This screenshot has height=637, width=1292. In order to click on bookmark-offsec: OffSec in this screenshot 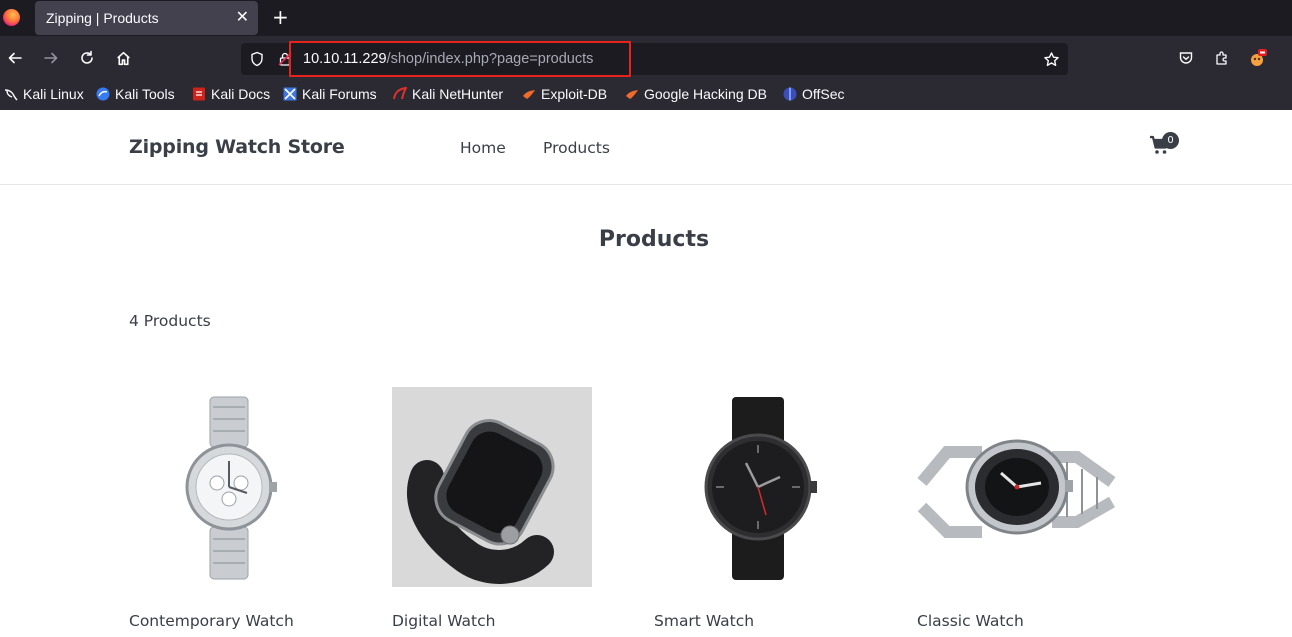, I will do `click(814, 94)`.